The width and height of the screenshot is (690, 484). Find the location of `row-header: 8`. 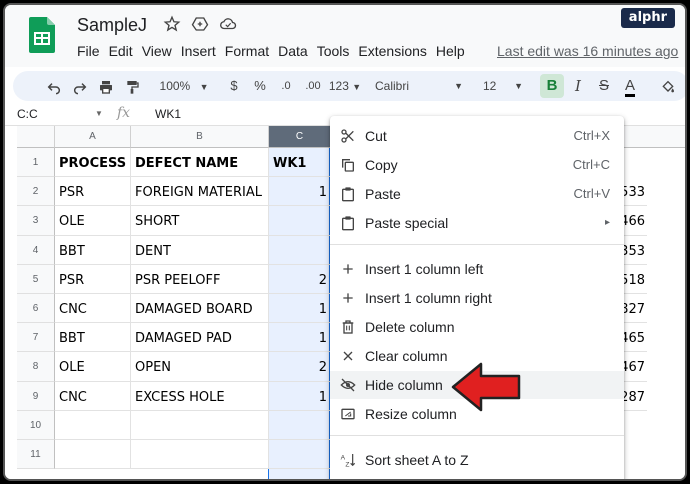

row-header: 8 is located at coordinates (36, 367).